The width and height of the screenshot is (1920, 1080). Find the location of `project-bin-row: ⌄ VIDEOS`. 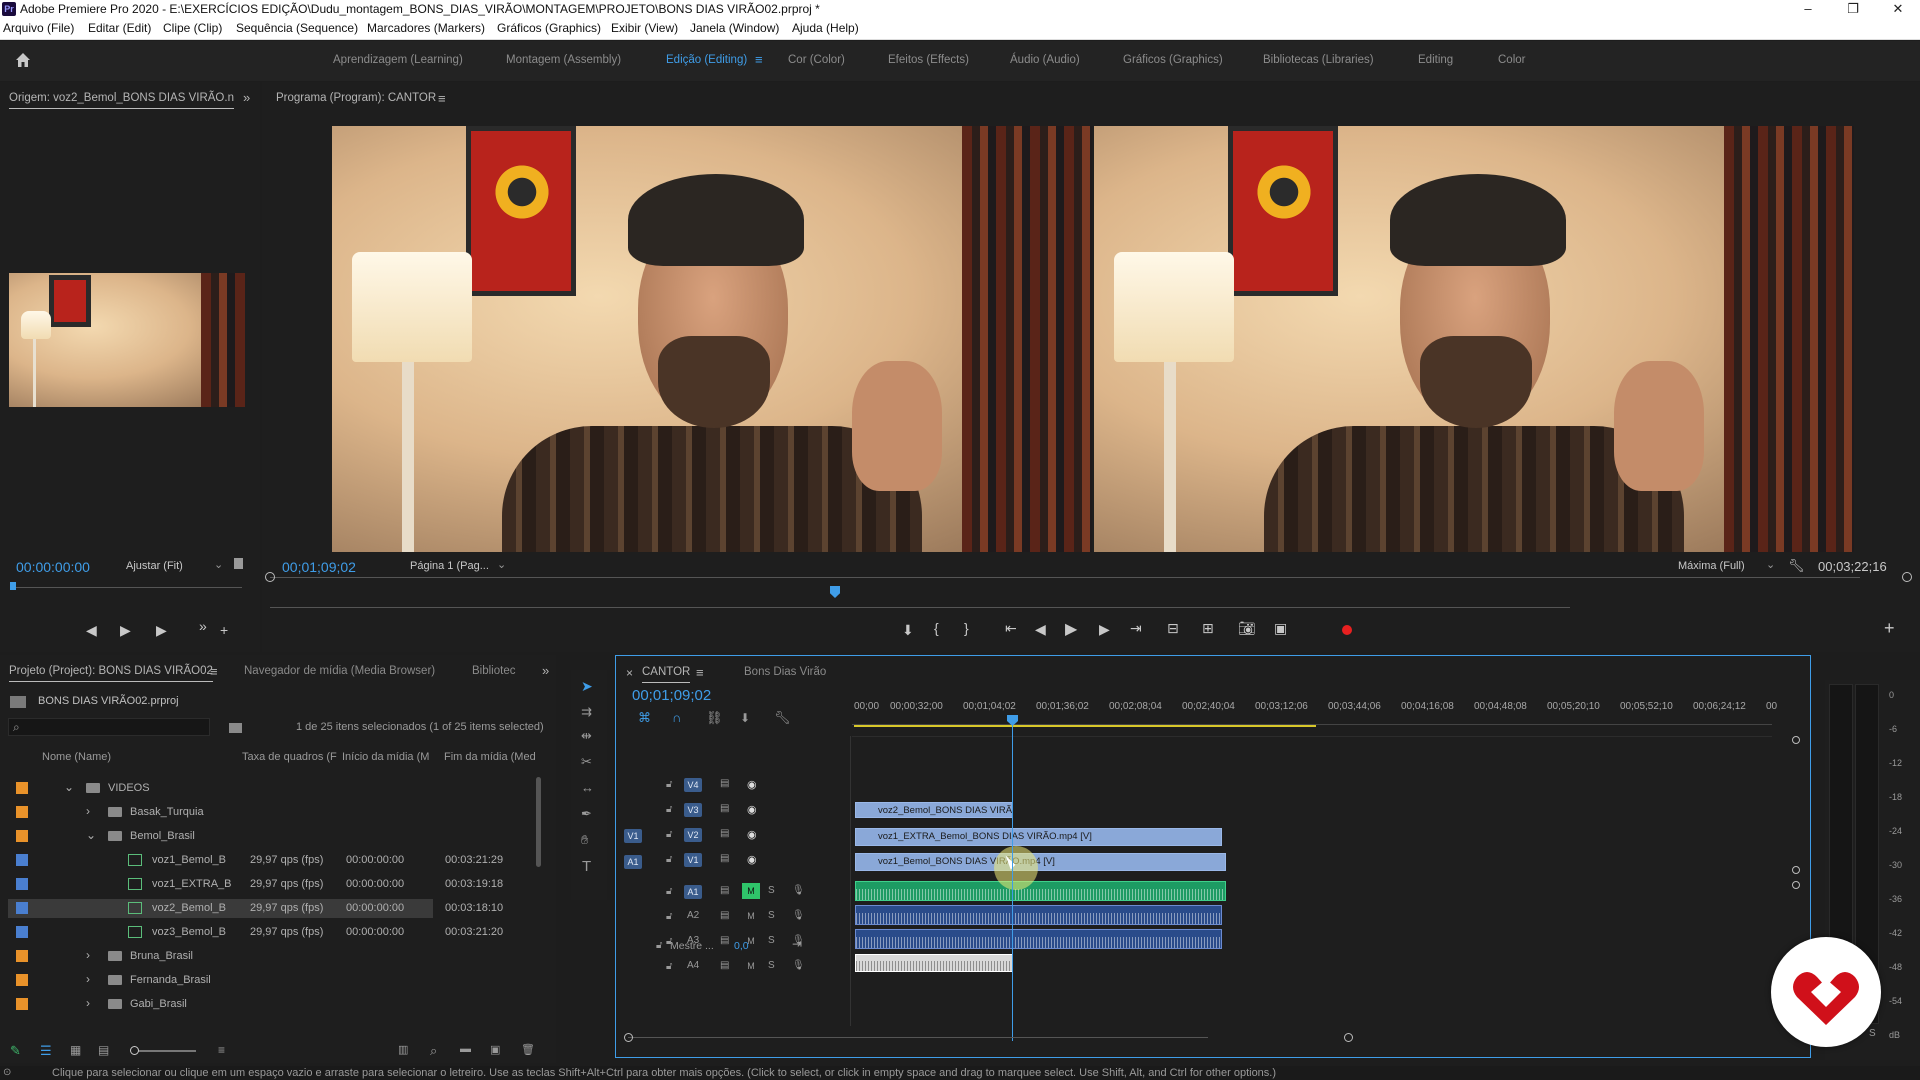

project-bin-row: ⌄ VIDEOS is located at coordinates (220, 788).